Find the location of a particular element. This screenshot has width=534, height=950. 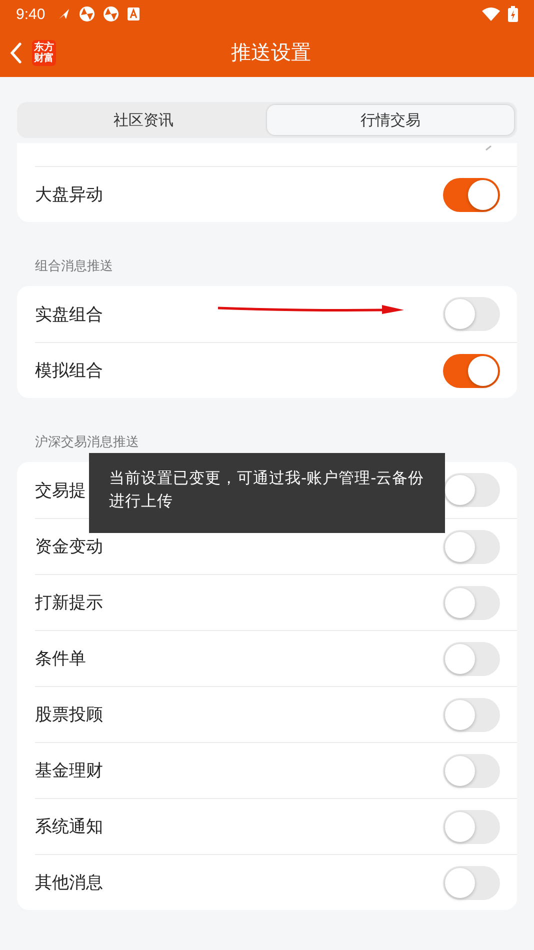

setting-label: 实盘组合 is located at coordinates (69, 315).